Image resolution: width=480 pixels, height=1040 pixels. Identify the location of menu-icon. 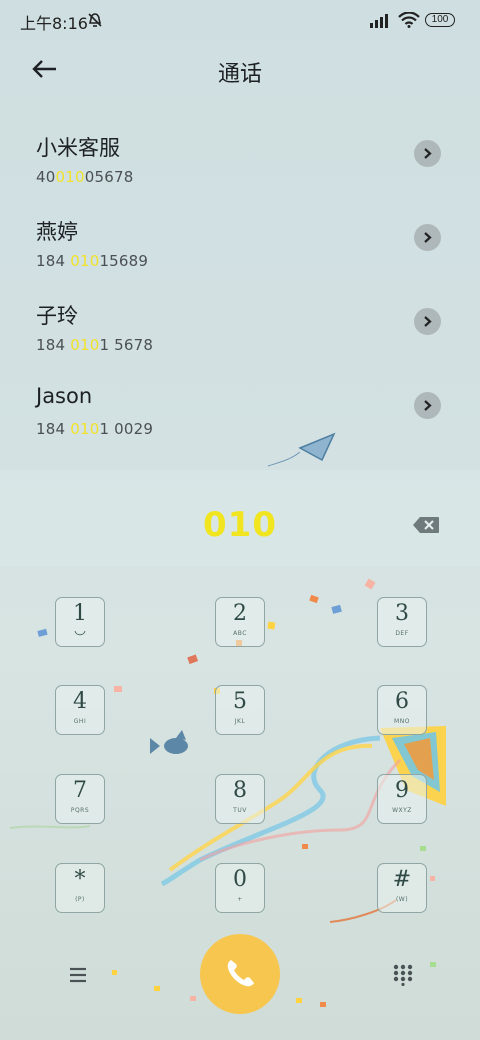
(78, 975).